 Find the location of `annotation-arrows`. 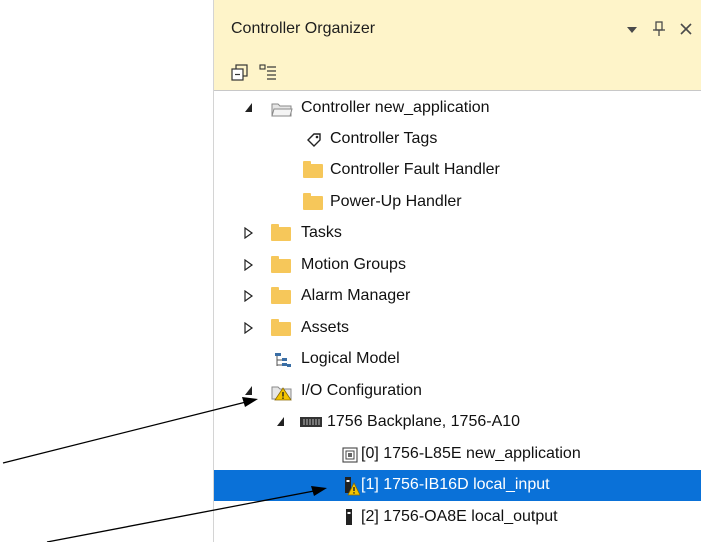

annotation-arrows is located at coordinates (164, 469).